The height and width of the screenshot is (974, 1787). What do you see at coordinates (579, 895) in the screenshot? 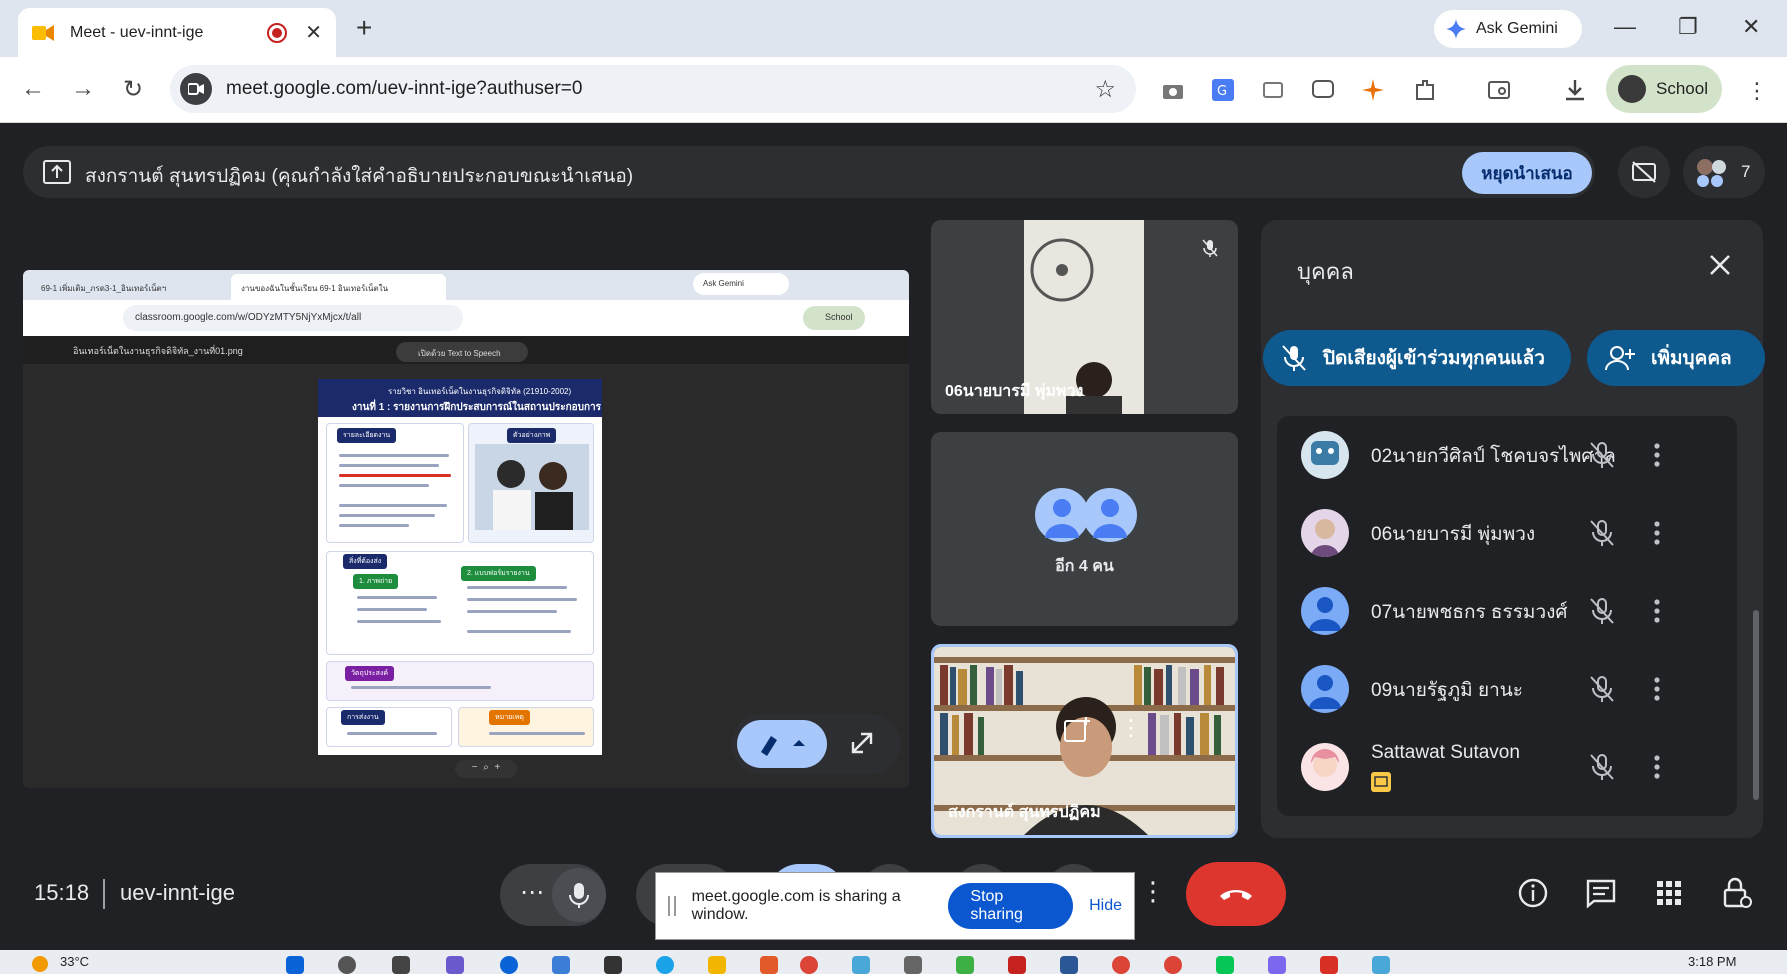
I see `microphone-button` at bounding box center [579, 895].